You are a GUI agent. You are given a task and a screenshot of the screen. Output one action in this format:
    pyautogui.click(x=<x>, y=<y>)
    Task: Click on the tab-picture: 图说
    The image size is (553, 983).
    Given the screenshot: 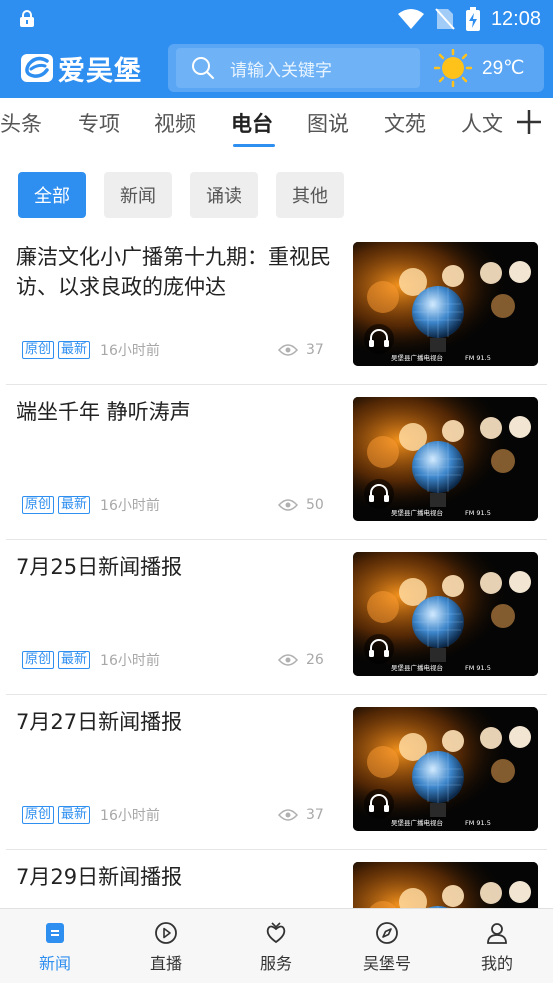 What is the action you would take?
    pyautogui.click(x=328, y=123)
    